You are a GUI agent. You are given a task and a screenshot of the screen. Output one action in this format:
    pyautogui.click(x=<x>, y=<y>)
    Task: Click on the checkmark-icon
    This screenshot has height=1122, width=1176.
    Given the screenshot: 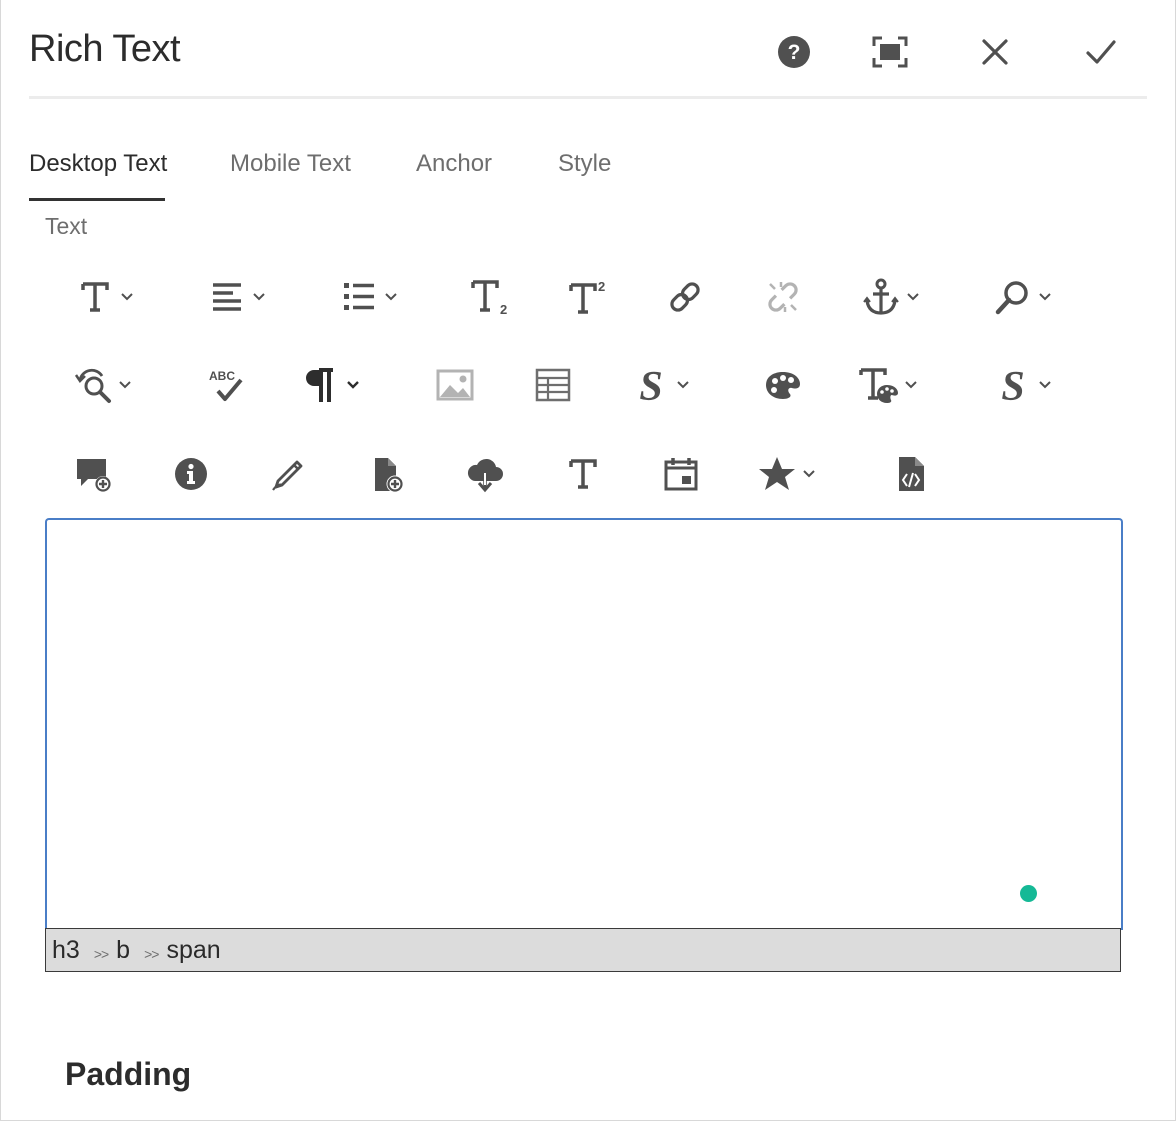 What is the action you would take?
    pyautogui.click(x=1101, y=52)
    